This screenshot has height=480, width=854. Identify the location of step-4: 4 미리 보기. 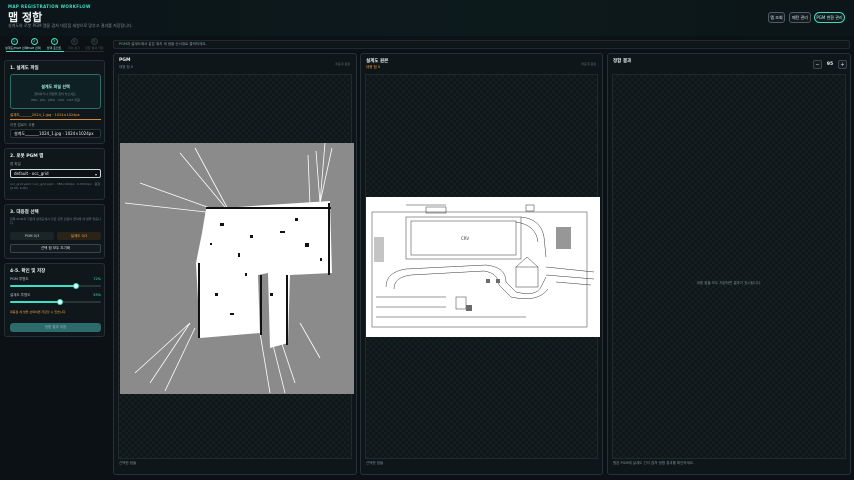
(74, 44).